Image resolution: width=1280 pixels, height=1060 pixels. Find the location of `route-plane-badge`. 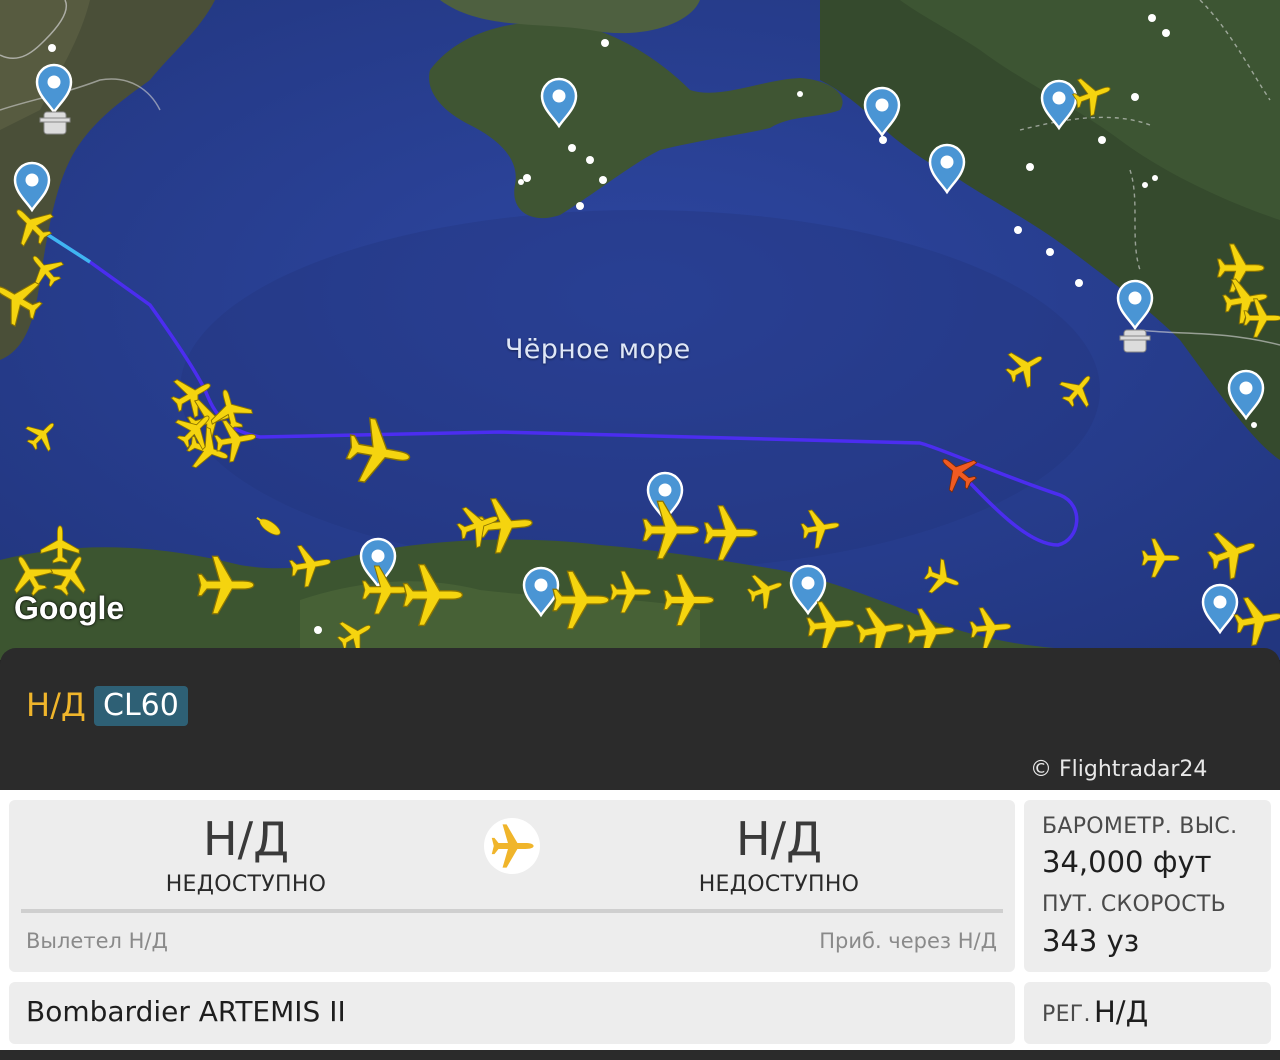

route-plane-badge is located at coordinates (512, 846).